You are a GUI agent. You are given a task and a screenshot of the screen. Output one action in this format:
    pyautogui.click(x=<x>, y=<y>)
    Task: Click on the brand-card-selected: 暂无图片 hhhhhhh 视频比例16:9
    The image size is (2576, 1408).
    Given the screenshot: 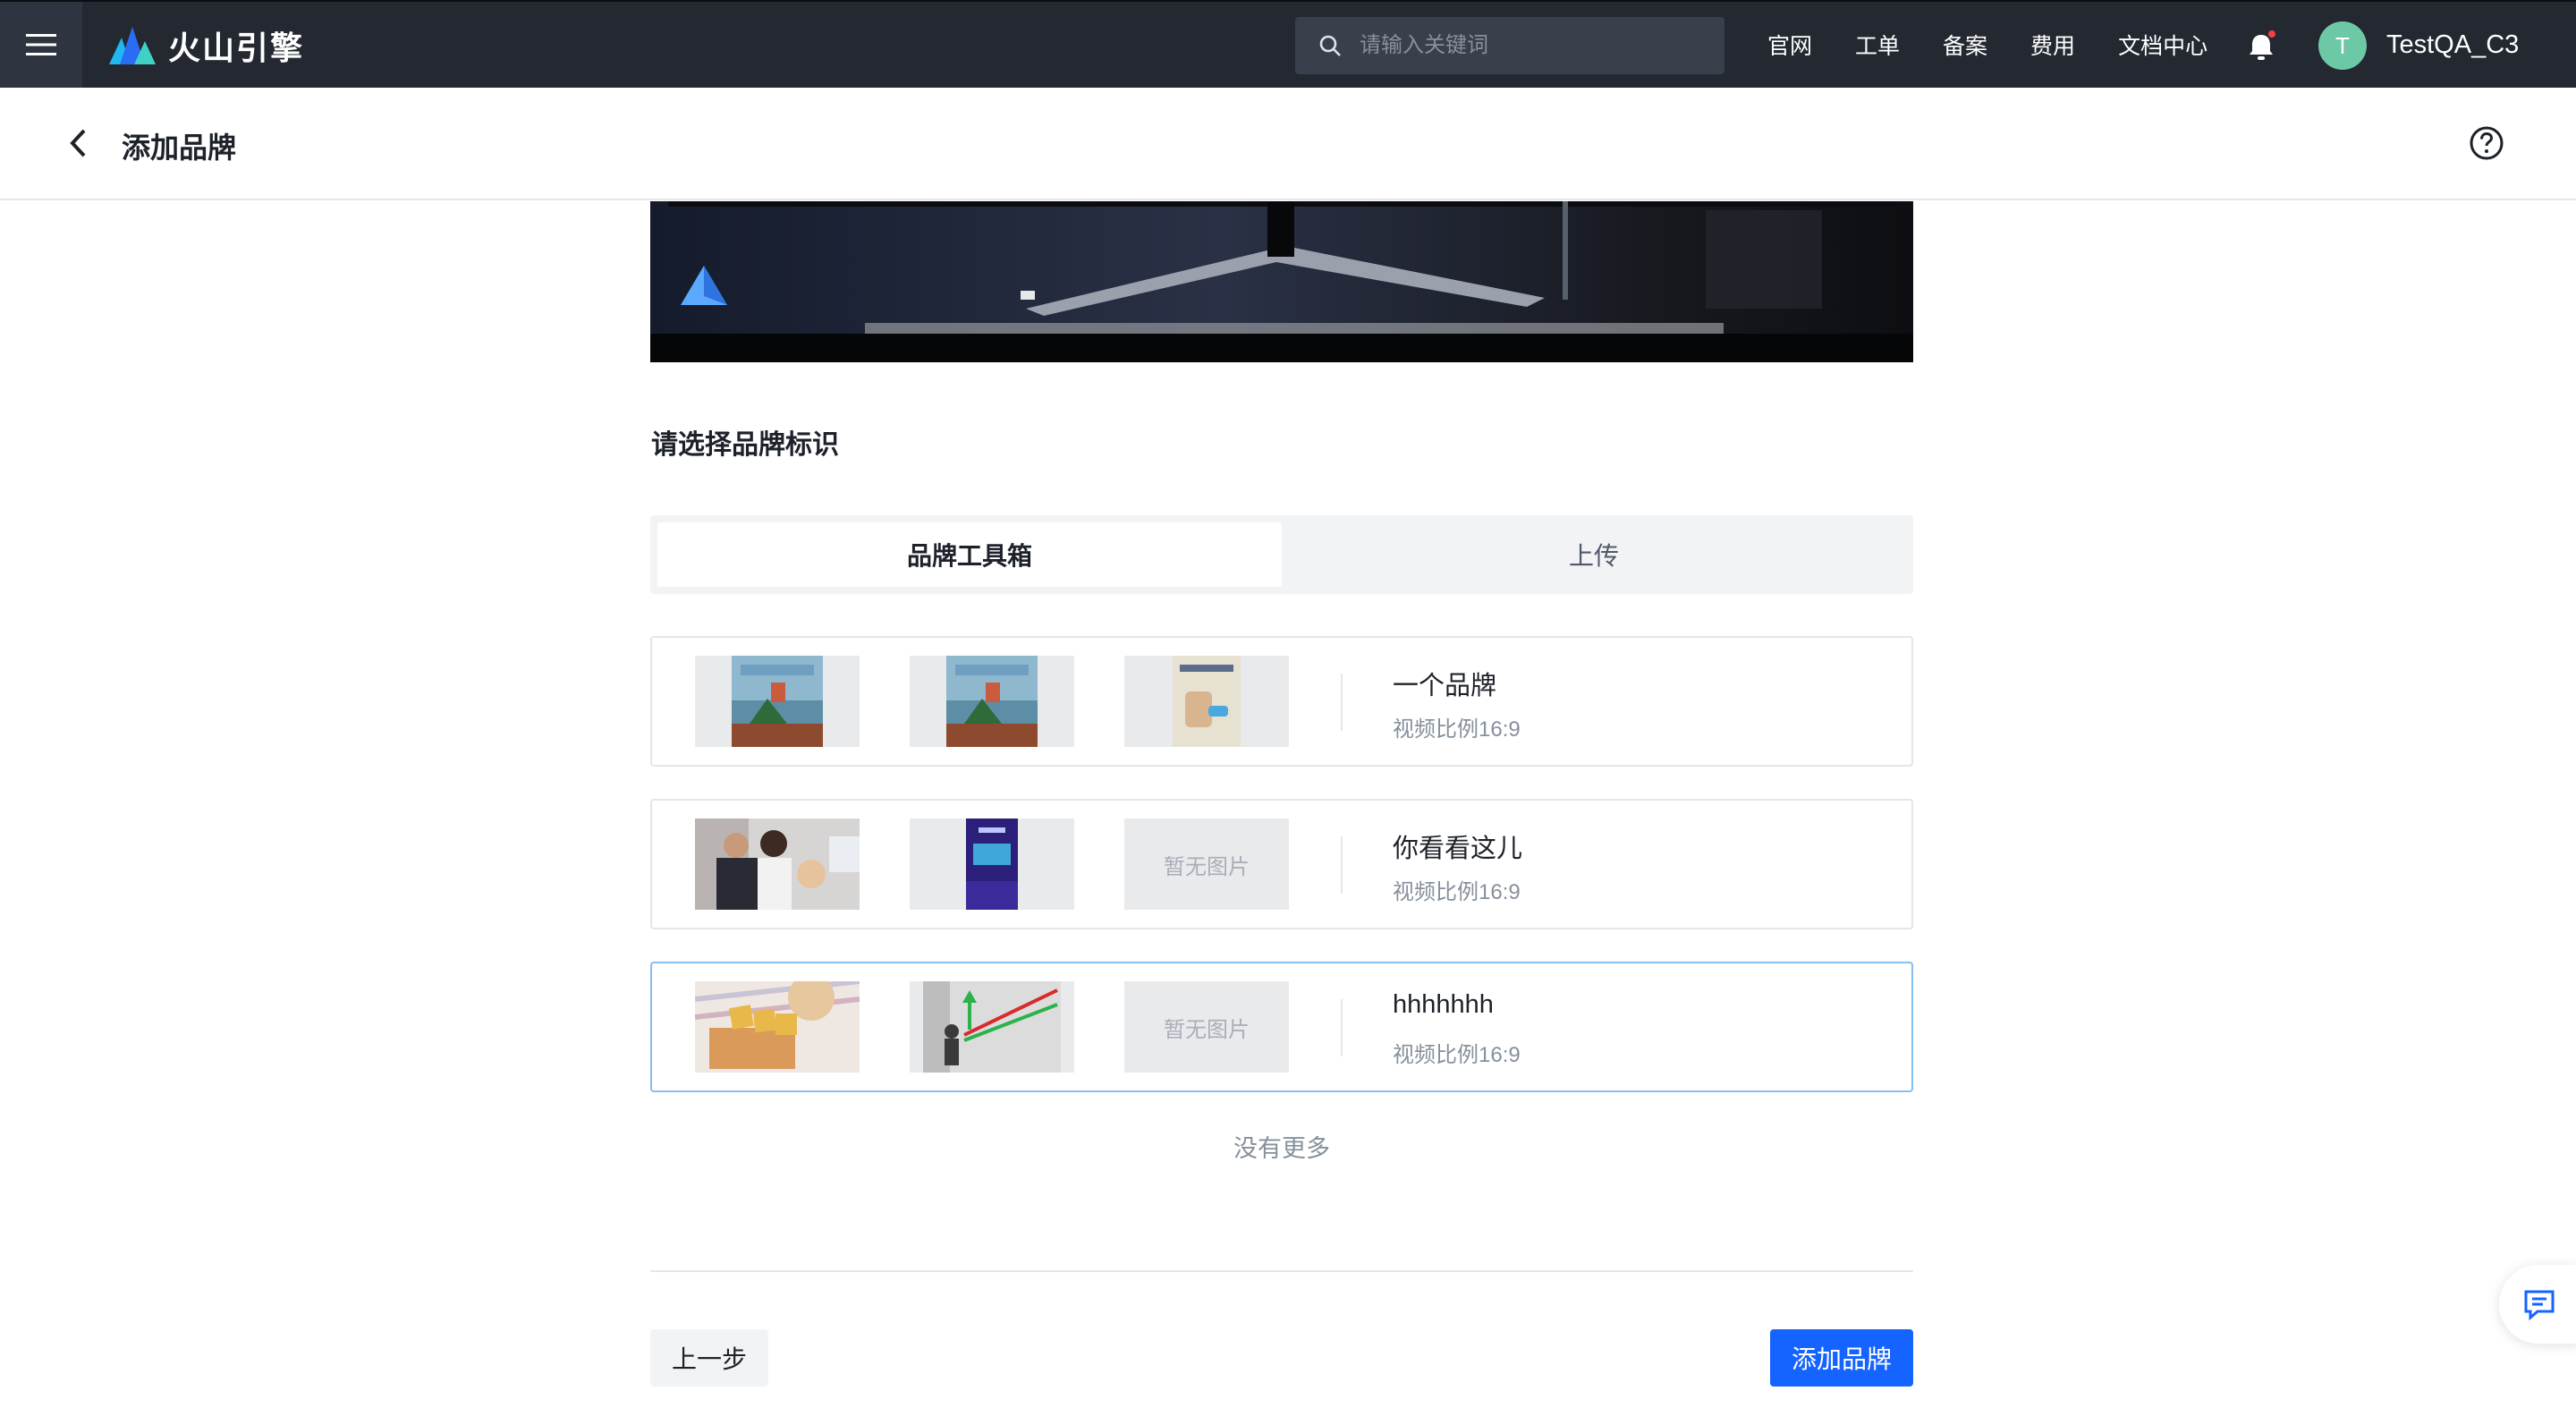 What is the action you would take?
    pyautogui.click(x=1281, y=1027)
    